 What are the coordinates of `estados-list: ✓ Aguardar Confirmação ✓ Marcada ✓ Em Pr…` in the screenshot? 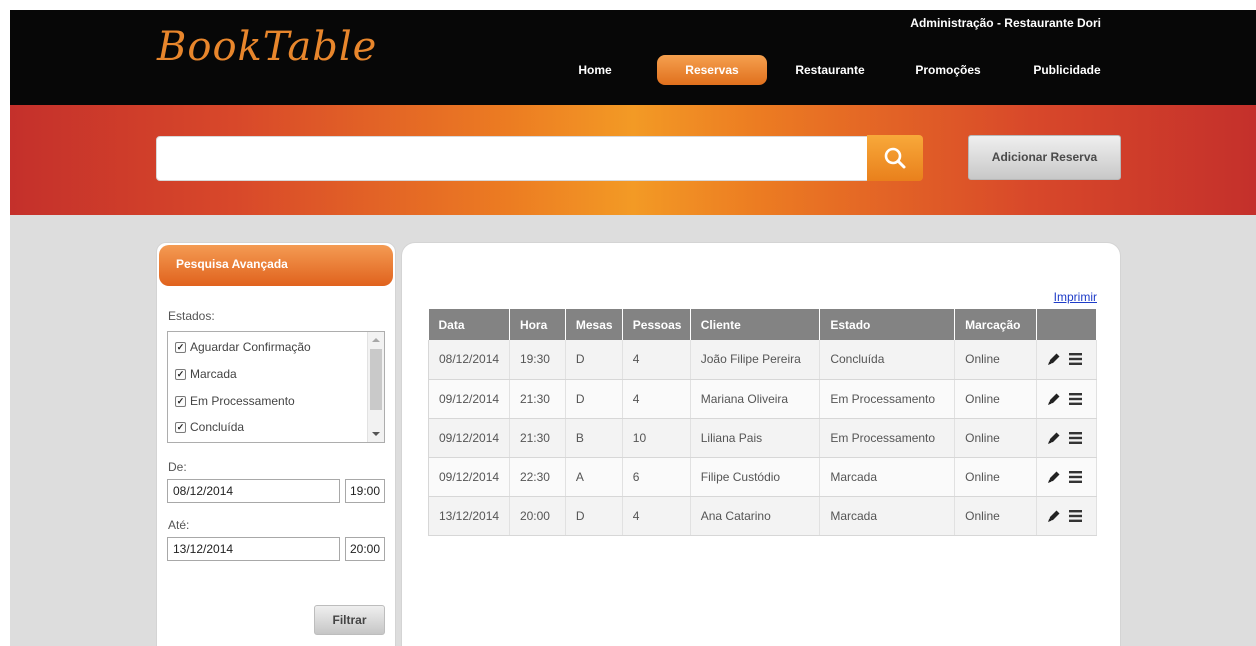 It's located at (276, 387).